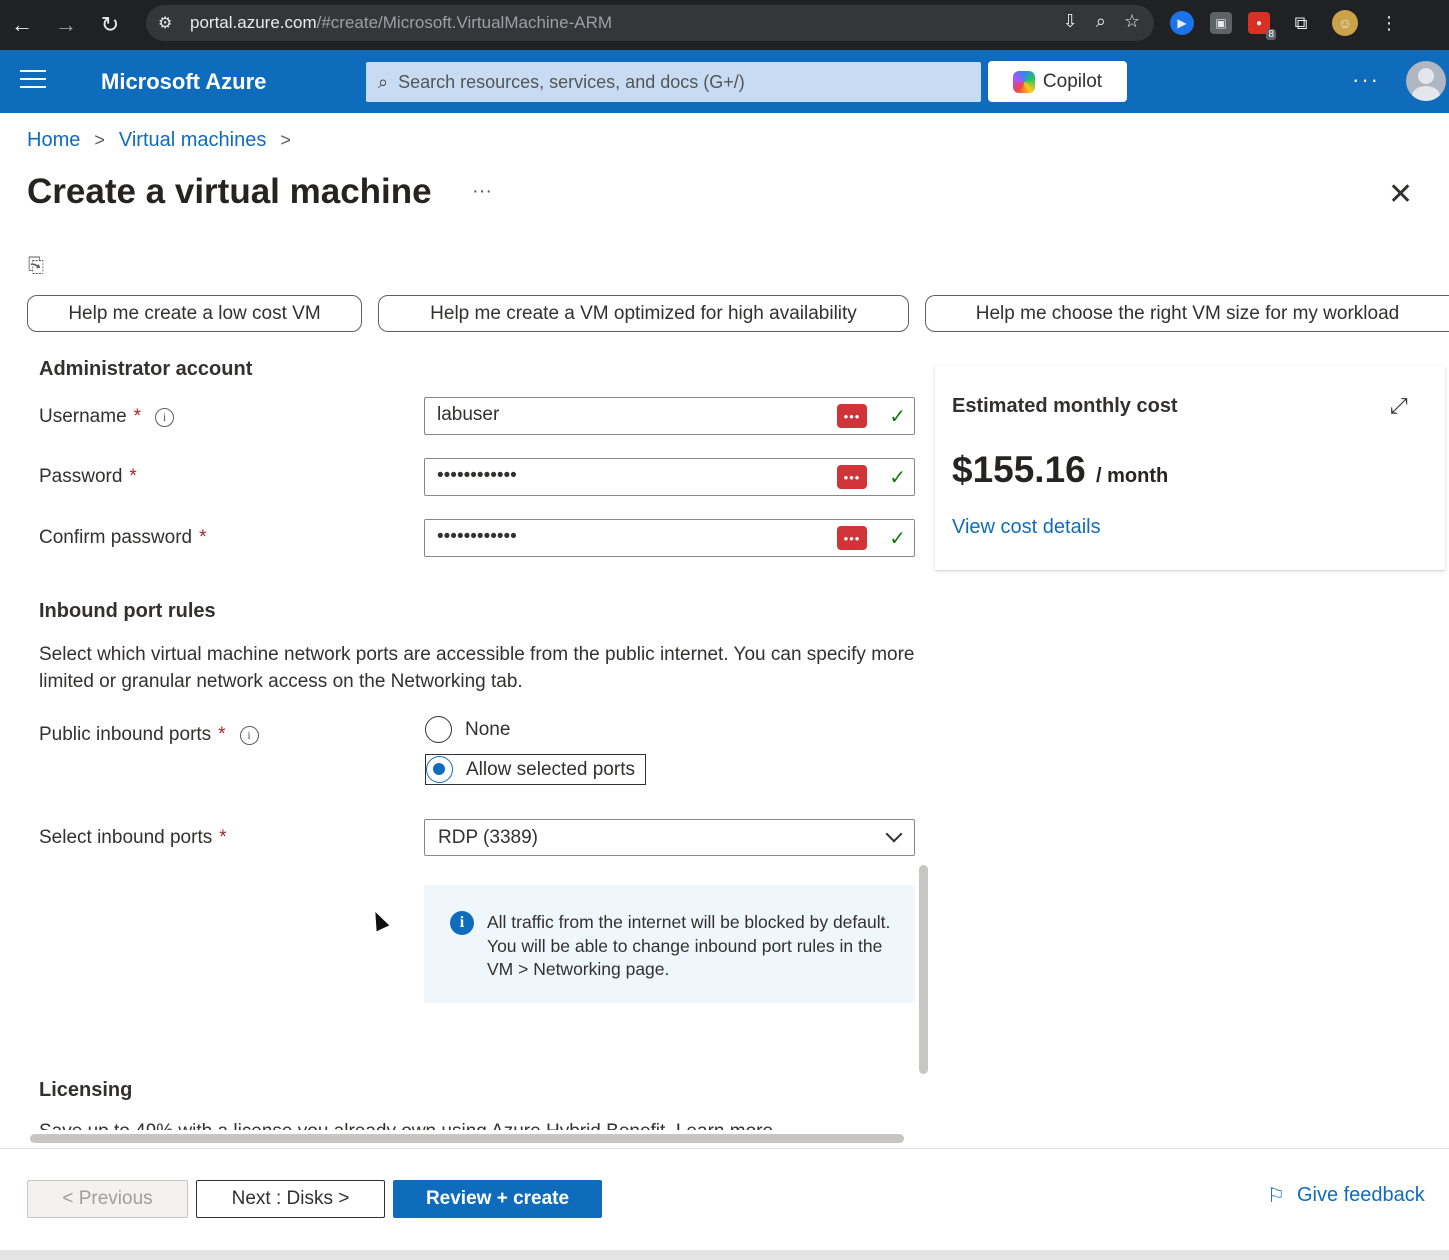  I want to click on select-inbound-ports-label: Select inbound ports *, so click(133, 837).